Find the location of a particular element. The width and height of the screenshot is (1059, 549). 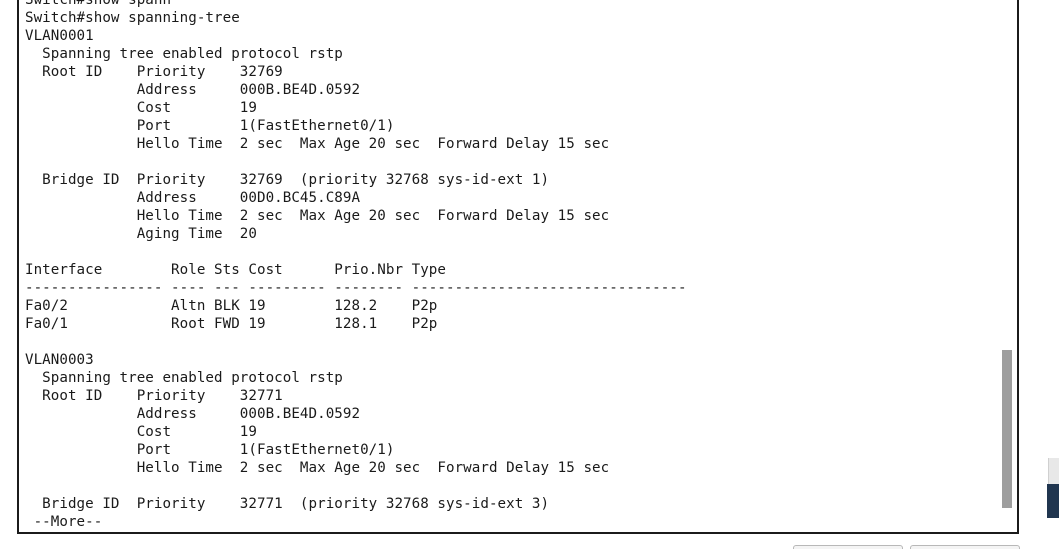

bottom-right-button is located at coordinates (965, 547).